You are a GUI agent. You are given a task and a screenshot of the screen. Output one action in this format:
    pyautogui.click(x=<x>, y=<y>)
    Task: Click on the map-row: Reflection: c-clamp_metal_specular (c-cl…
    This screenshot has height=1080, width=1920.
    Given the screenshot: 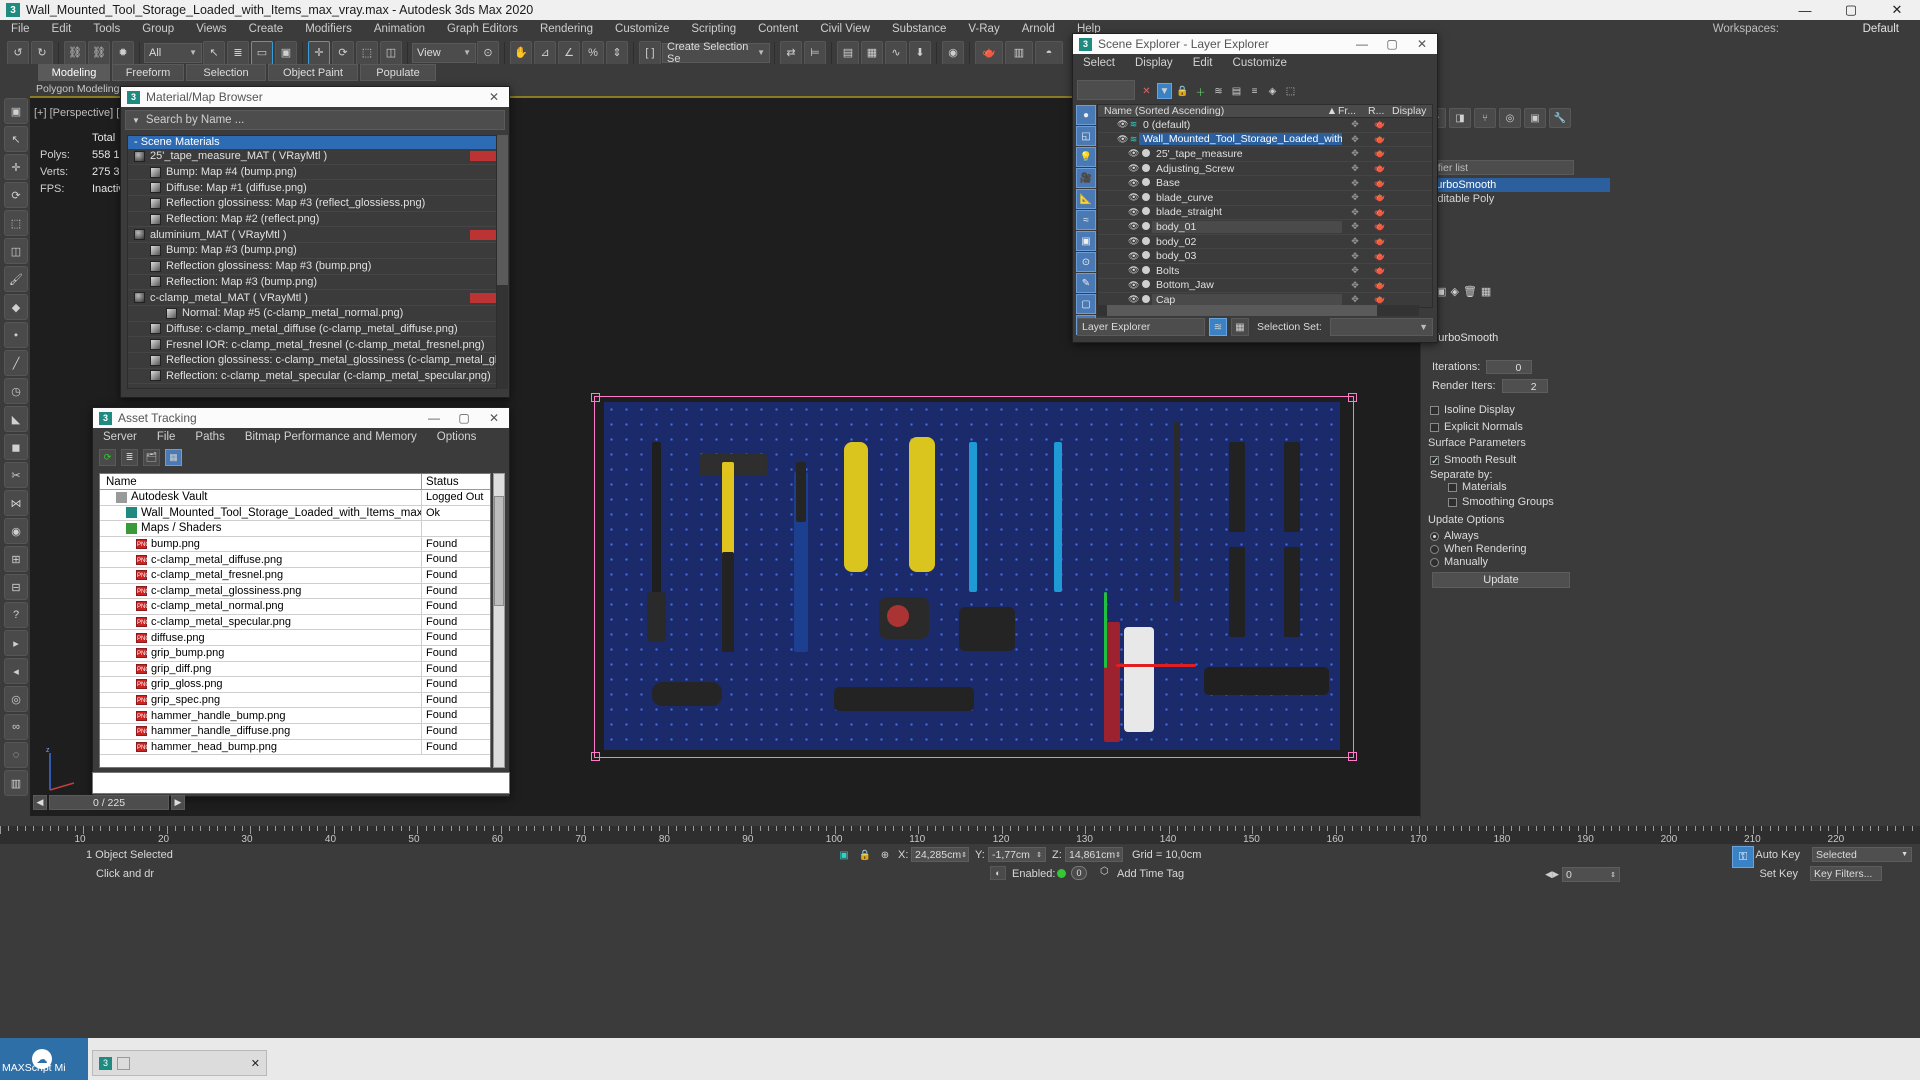 What is the action you would take?
    pyautogui.click(x=312, y=377)
    